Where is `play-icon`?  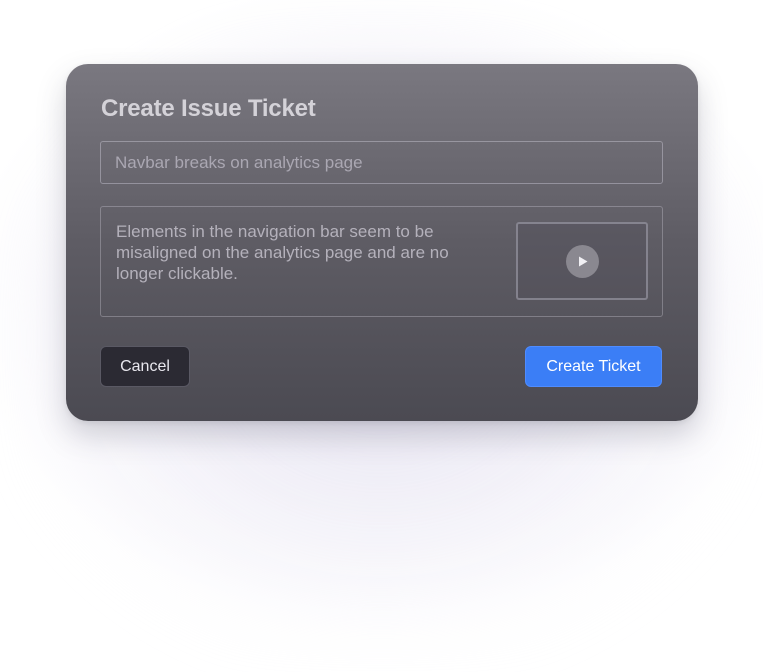
play-icon is located at coordinates (582, 261).